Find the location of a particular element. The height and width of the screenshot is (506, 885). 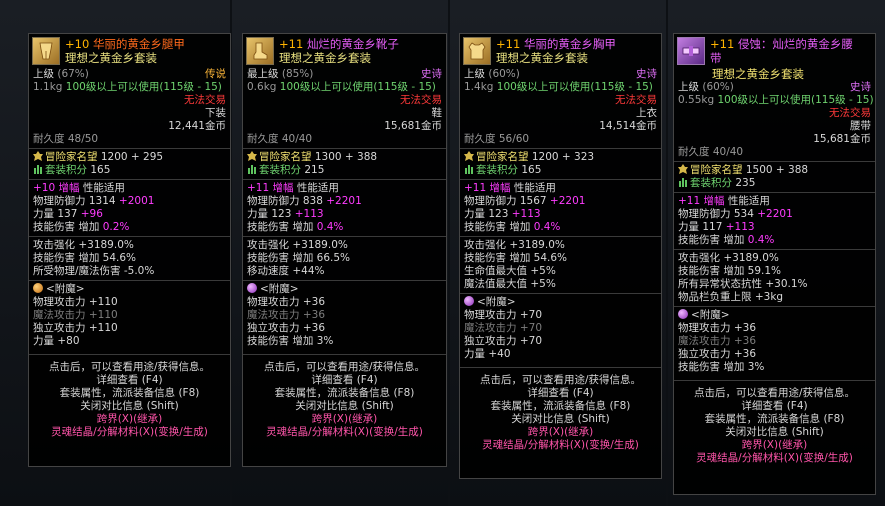

slot-row: 腰带 is located at coordinates (860, 126).